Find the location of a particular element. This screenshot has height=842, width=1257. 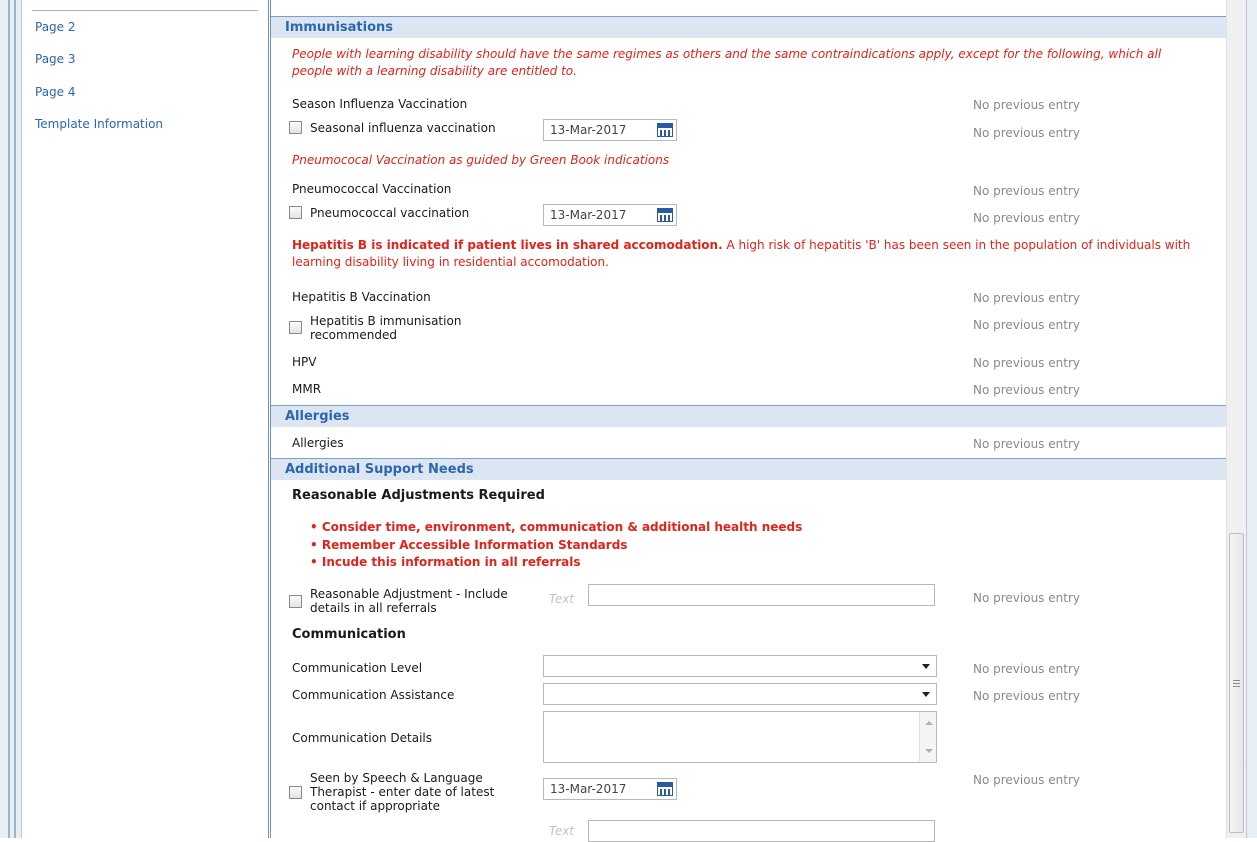

communication-assistance-dropdown is located at coordinates (740, 694).